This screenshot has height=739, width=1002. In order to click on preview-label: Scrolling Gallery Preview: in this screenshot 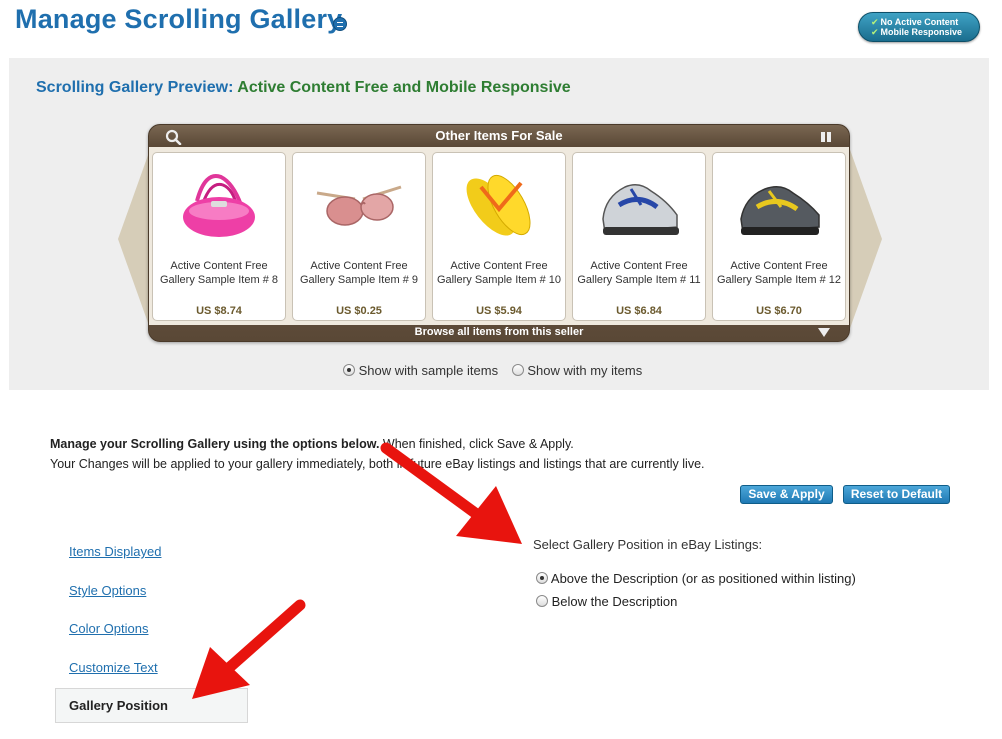, I will do `click(135, 87)`.